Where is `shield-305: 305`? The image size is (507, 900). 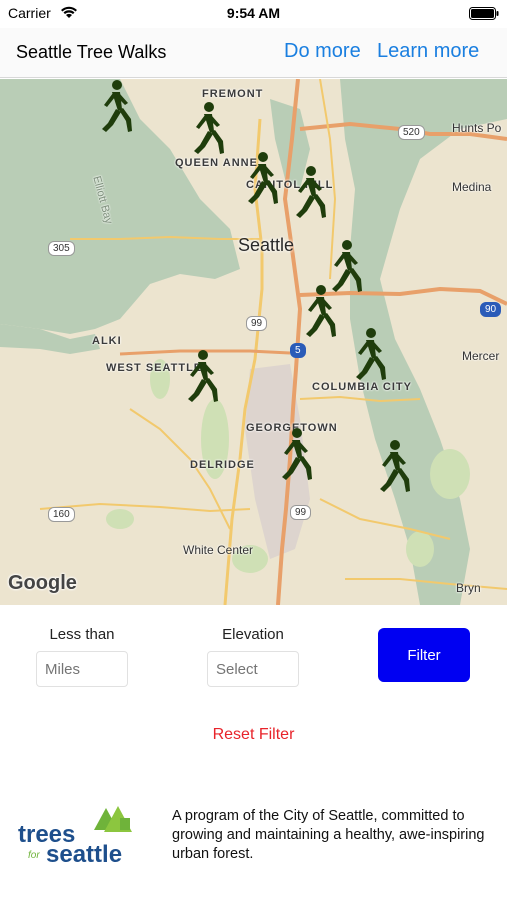
shield-305: 305 is located at coordinates (61, 248).